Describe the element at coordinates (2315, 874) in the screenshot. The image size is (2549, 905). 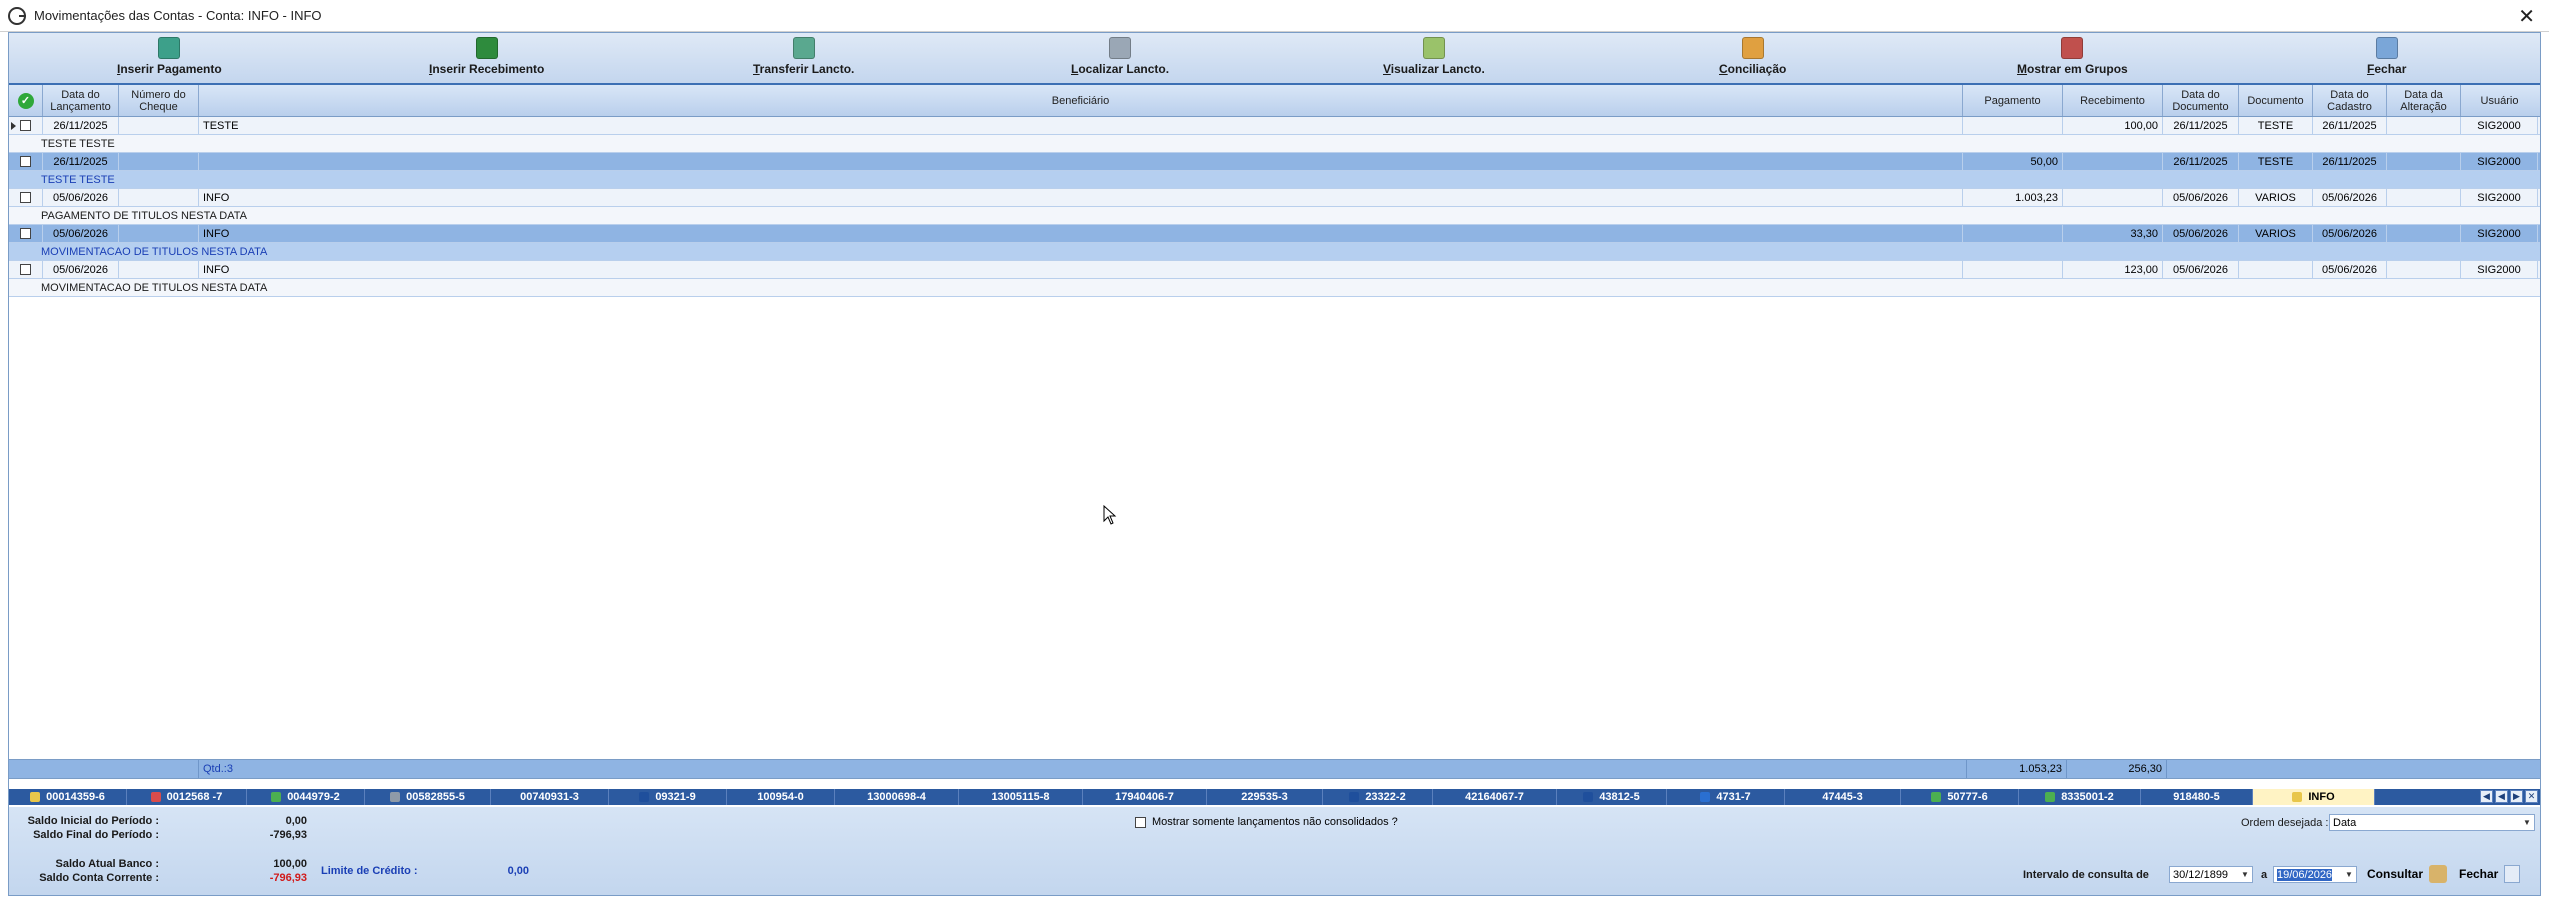
I see `date-to-input: 19/06/2026 ▼` at that location.